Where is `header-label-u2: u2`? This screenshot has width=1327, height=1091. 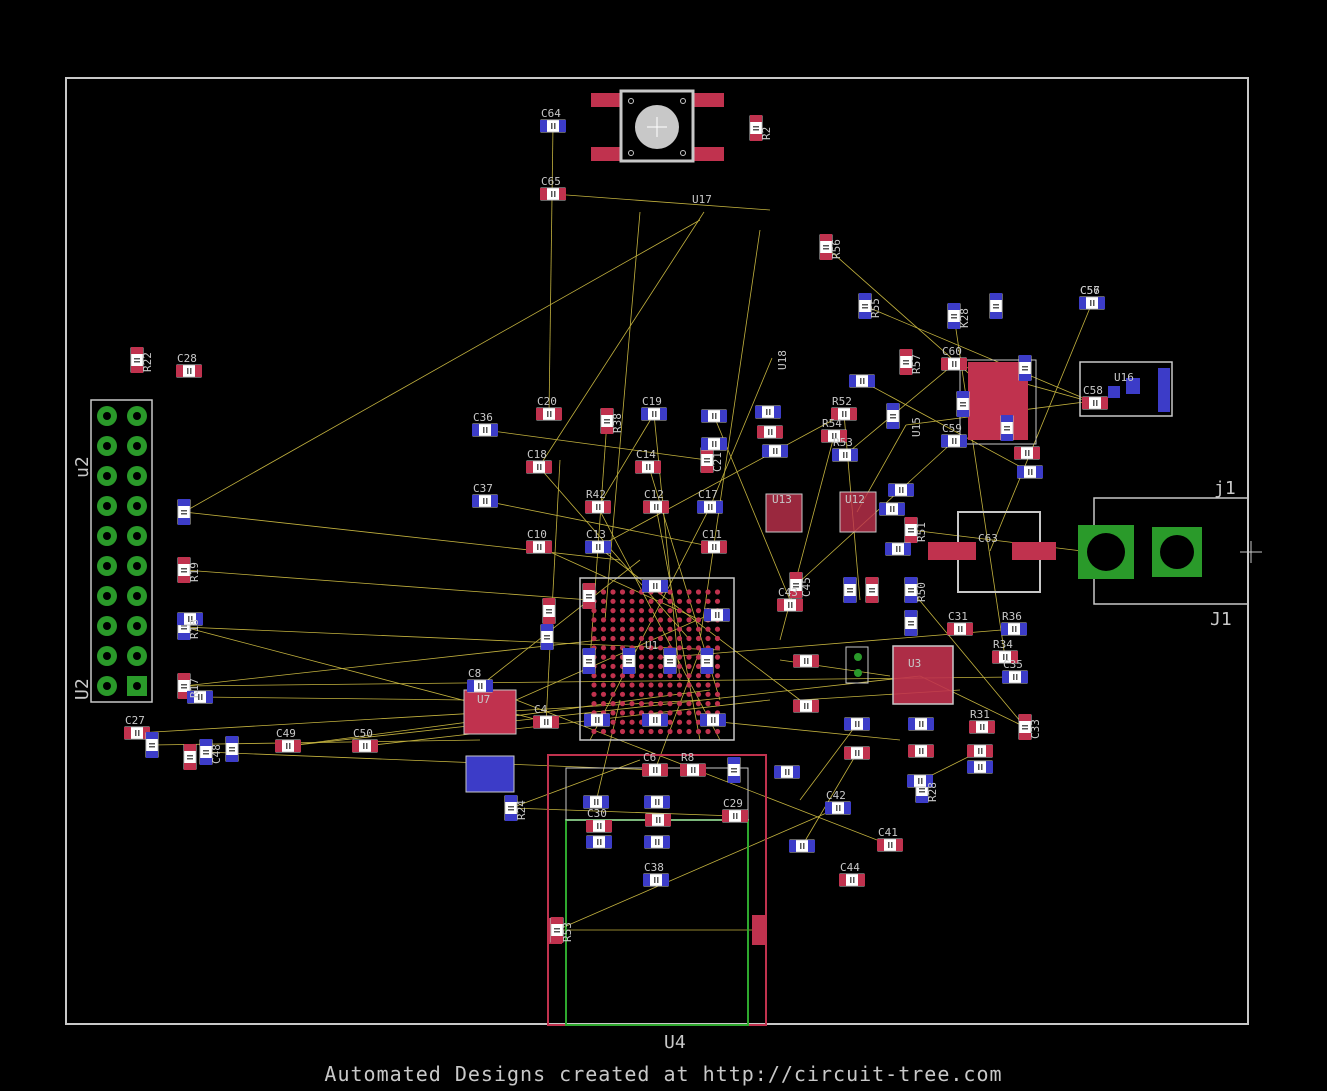
header-label-u2: u2 is located at coordinates (82, 467).